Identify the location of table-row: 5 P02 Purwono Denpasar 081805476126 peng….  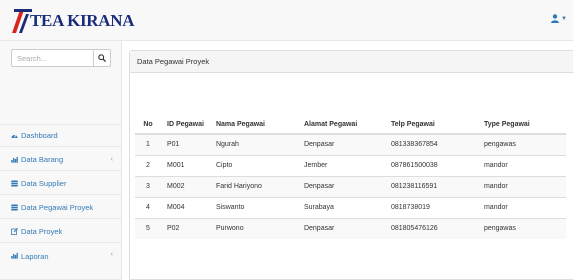
(350, 228).